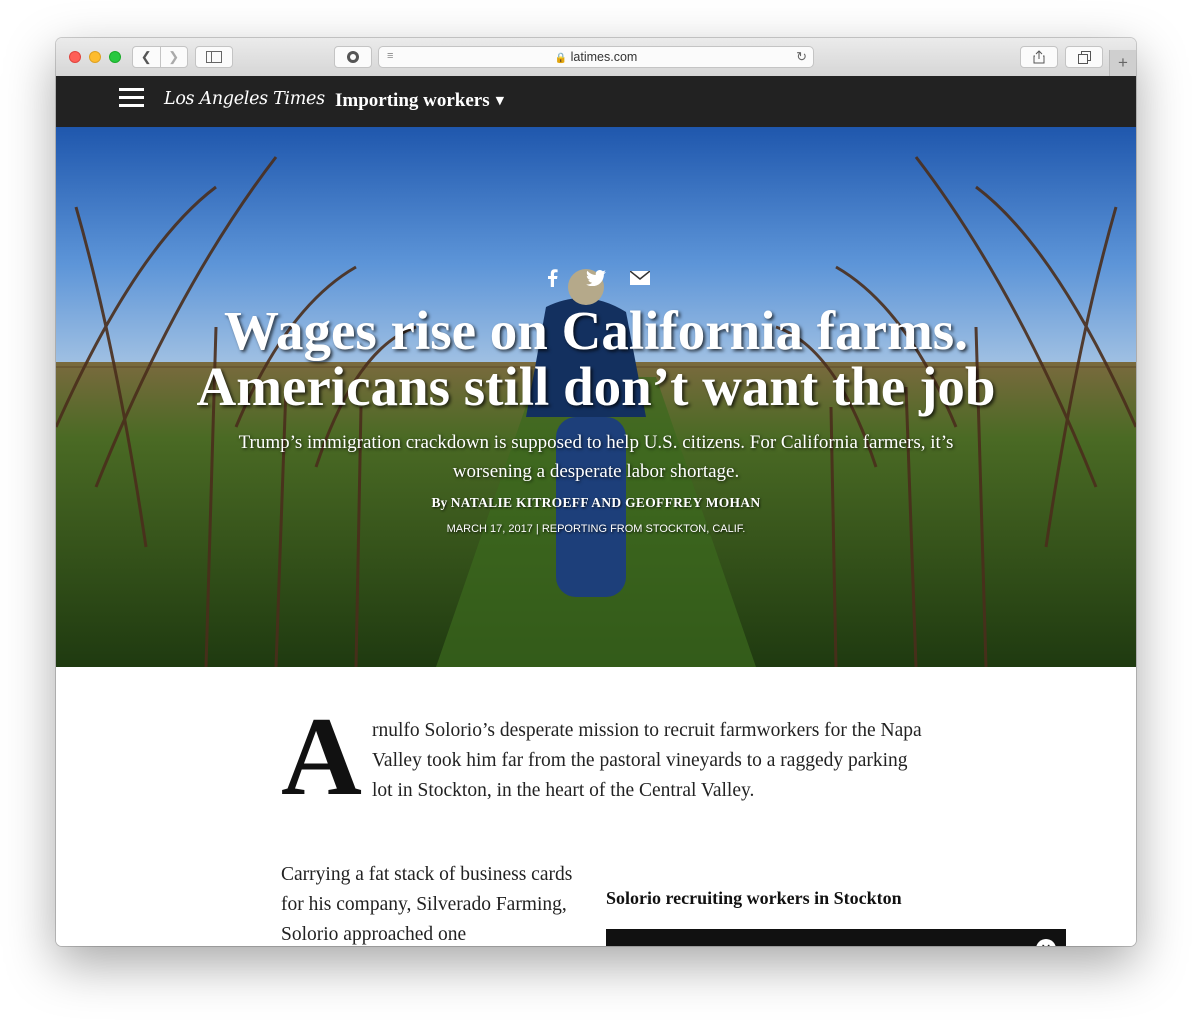 The height and width of the screenshot is (1021, 1192). What do you see at coordinates (321, 757) in the screenshot?
I see `drop-cap: A` at bounding box center [321, 757].